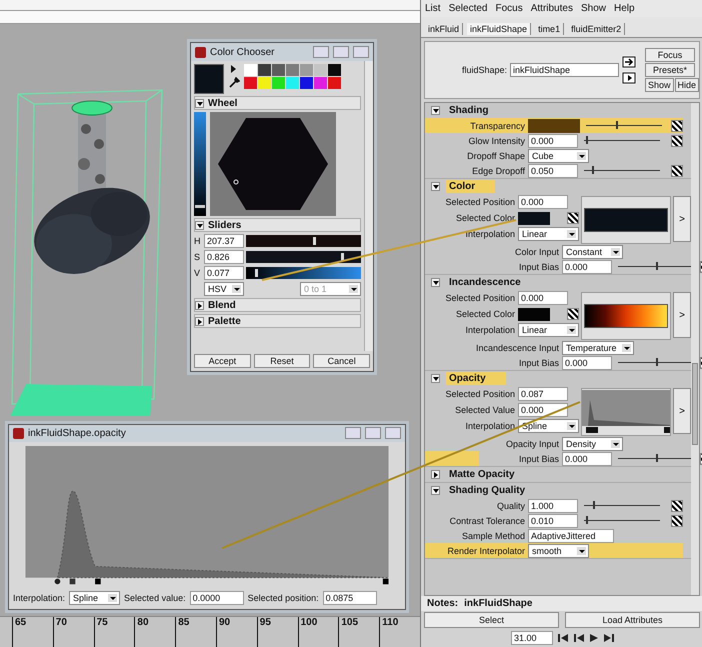  Describe the element at coordinates (594, 638) in the screenshot. I see `play-icon` at that location.